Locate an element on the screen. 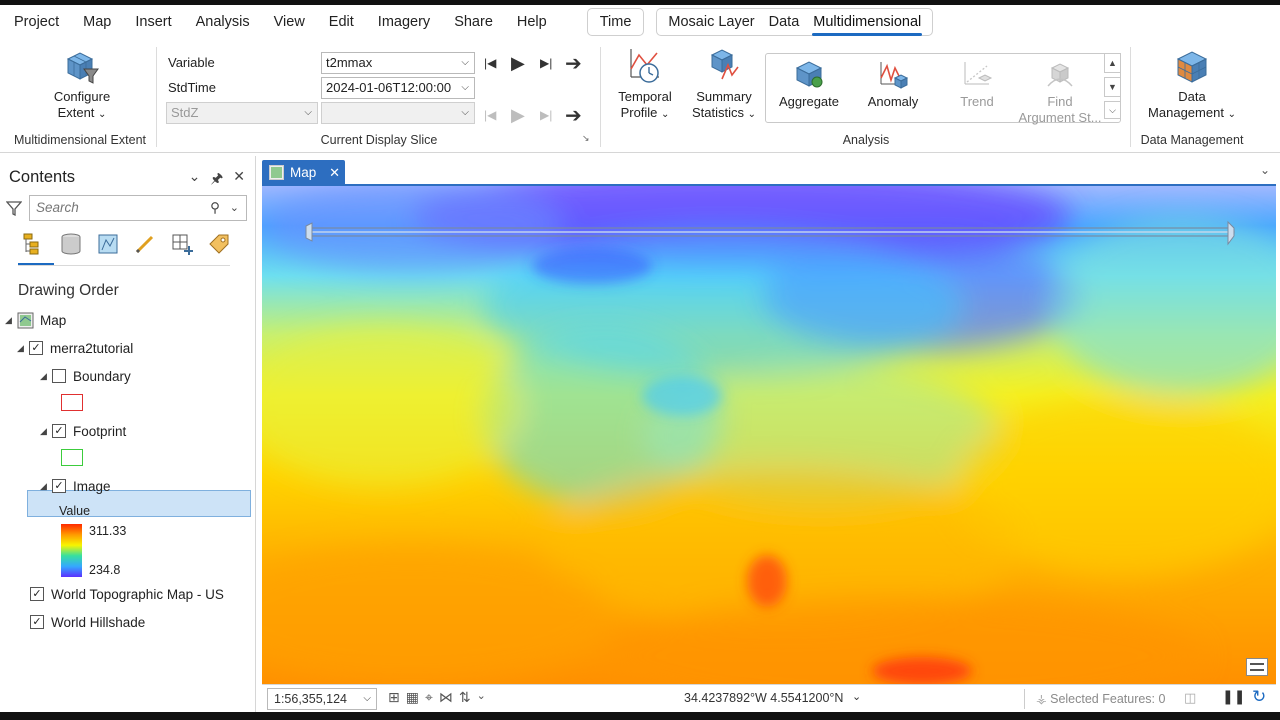 The height and width of the screenshot is (720, 1280). trend-button: Trend is located at coordinates (977, 84).